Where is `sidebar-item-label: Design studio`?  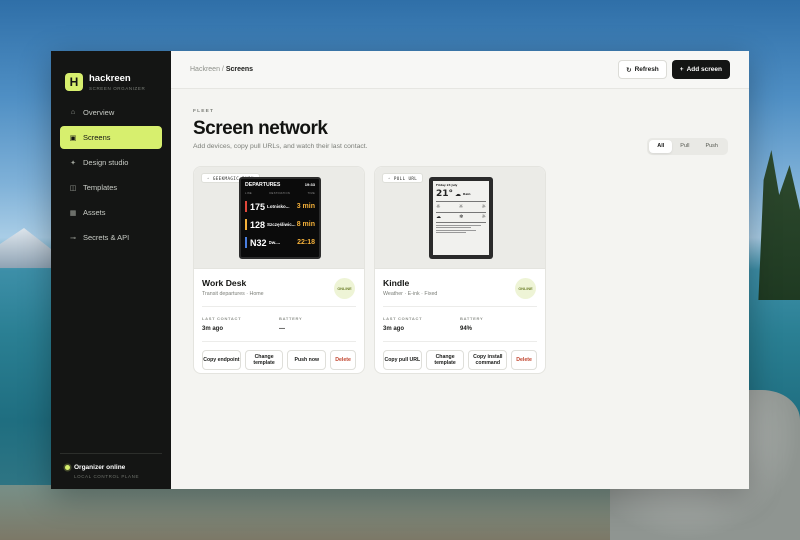
sidebar-item-label: Design studio is located at coordinates (106, 162).